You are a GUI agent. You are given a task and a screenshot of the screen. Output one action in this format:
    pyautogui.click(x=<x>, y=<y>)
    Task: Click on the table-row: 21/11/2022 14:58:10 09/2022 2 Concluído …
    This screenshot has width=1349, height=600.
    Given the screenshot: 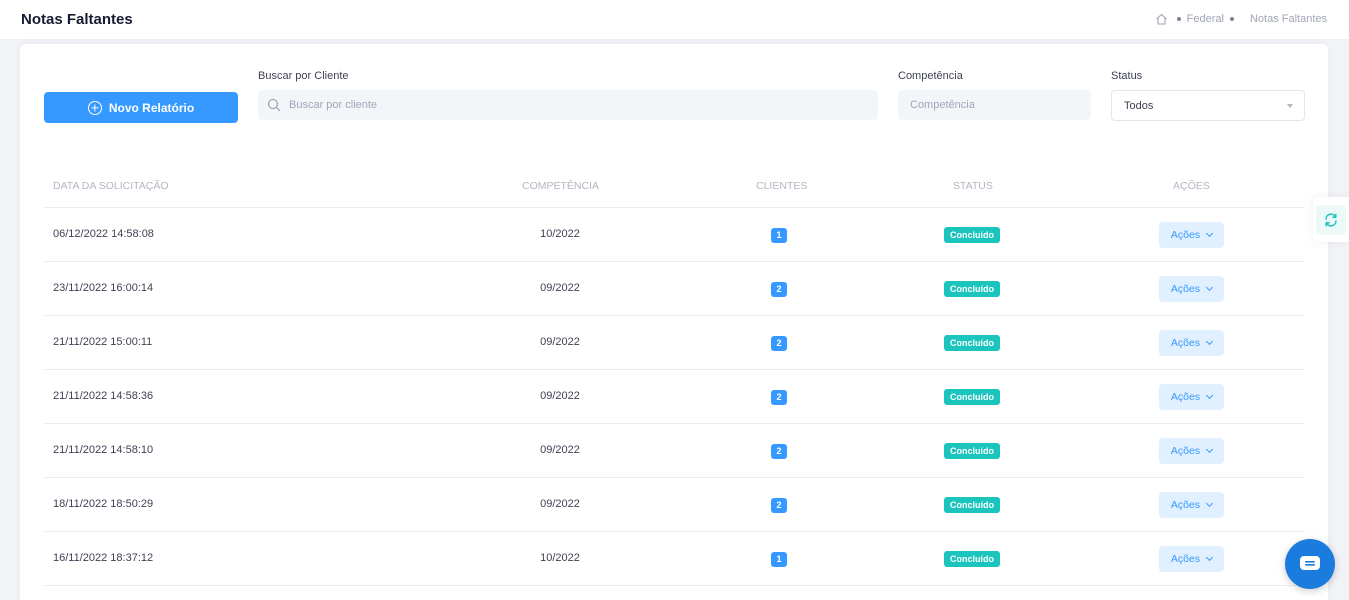 What is the action you would take?
    pyautogui.click(x=674, y=451)
    